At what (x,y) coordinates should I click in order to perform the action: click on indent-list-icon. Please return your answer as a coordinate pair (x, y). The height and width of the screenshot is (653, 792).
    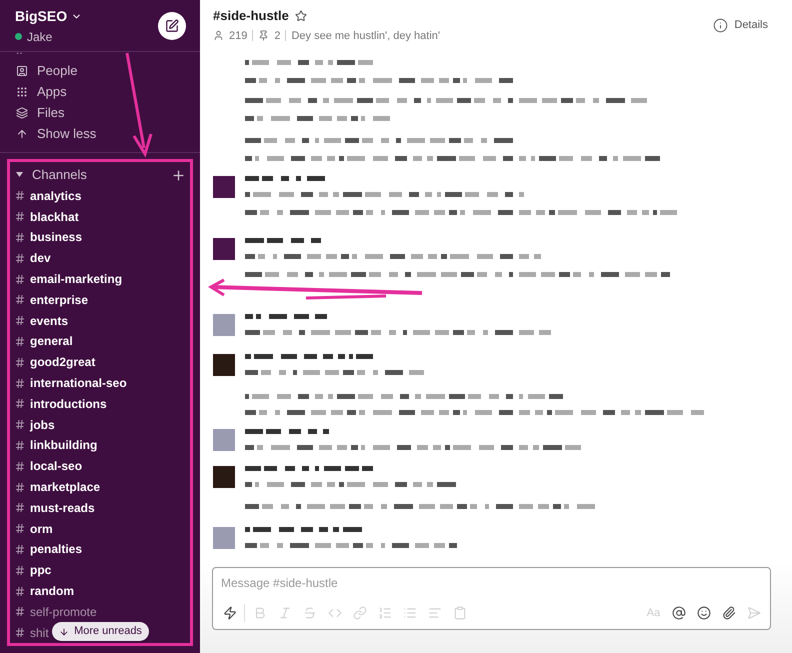
    Looking at the image, I should click on (435, 613).